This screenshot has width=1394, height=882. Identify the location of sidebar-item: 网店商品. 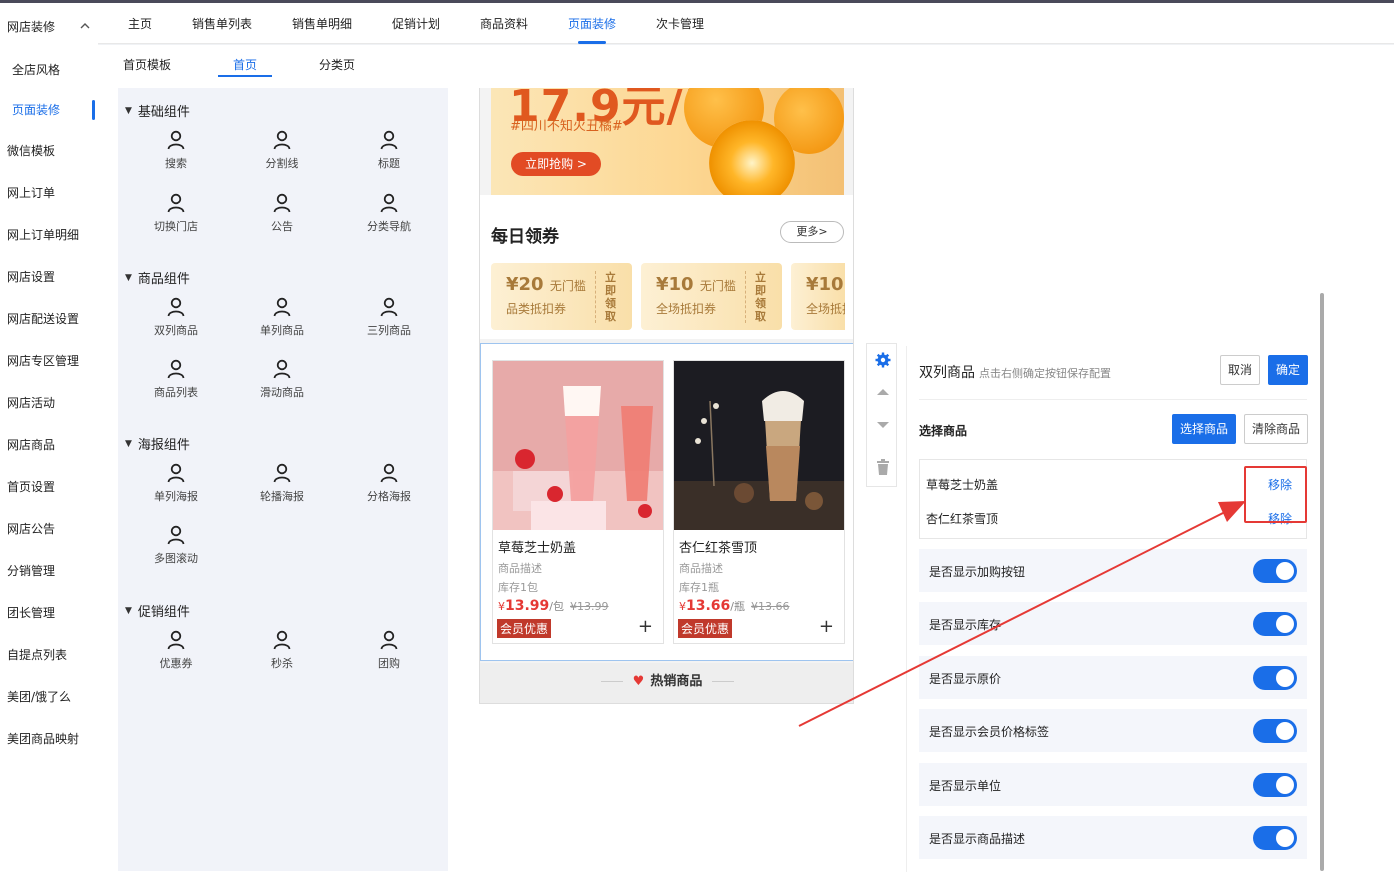
(49, 444).